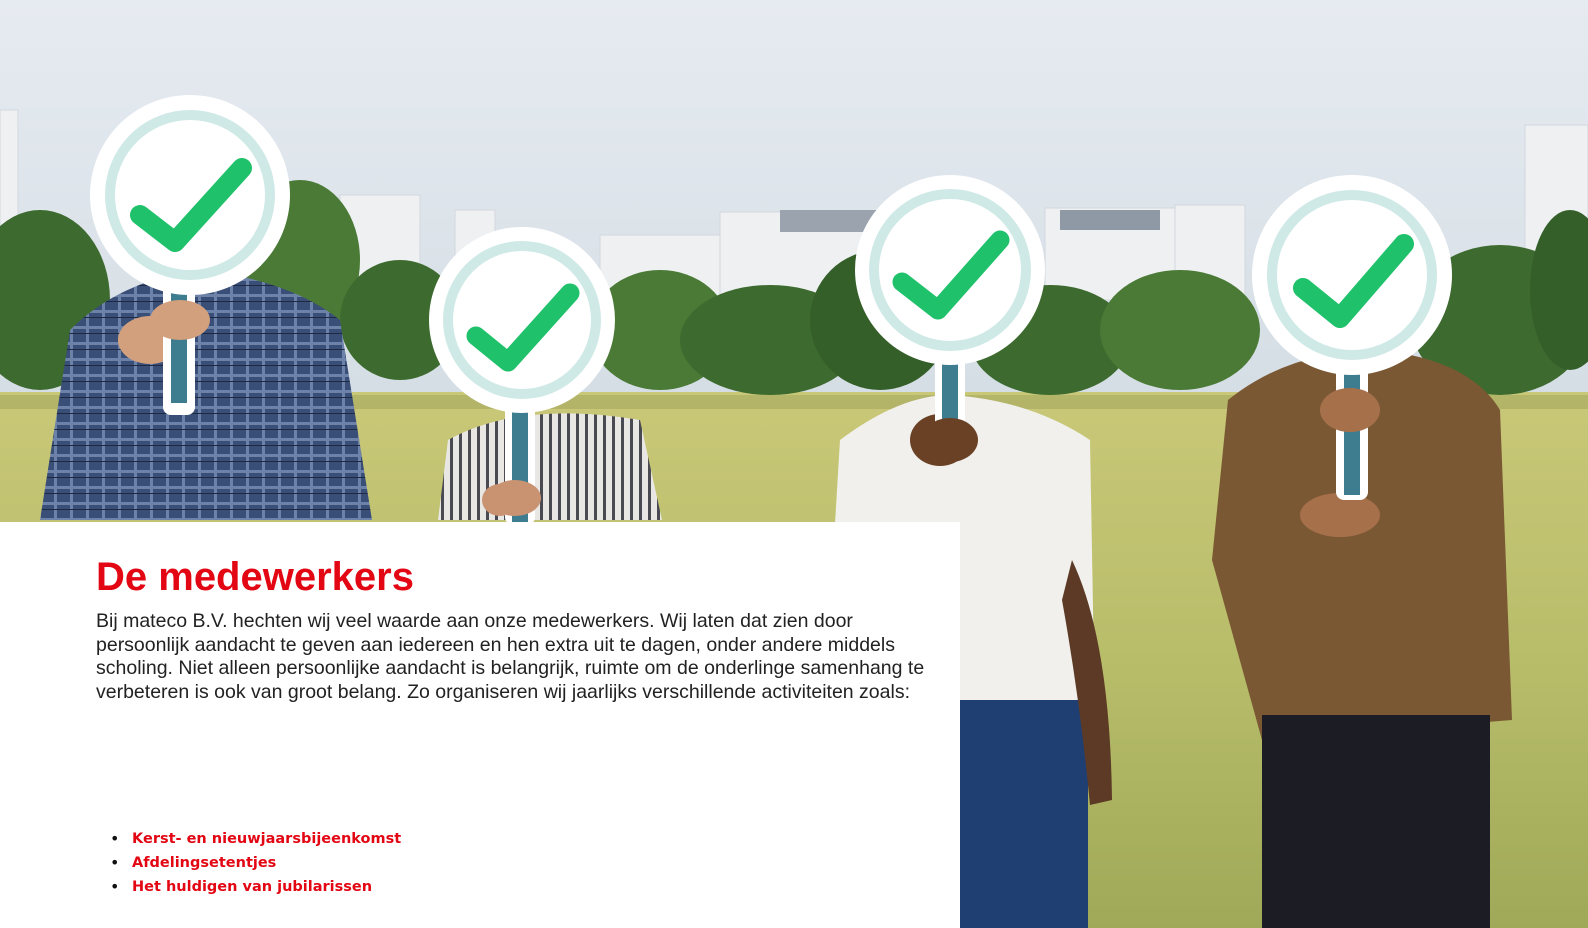 The height and width of the screenshot is (928, 1588). What do you see at coordinates (255, 887) in the screenshot?
I see `list-item: Het huldigen van jubilarissen` at bounding box center [255, 887].